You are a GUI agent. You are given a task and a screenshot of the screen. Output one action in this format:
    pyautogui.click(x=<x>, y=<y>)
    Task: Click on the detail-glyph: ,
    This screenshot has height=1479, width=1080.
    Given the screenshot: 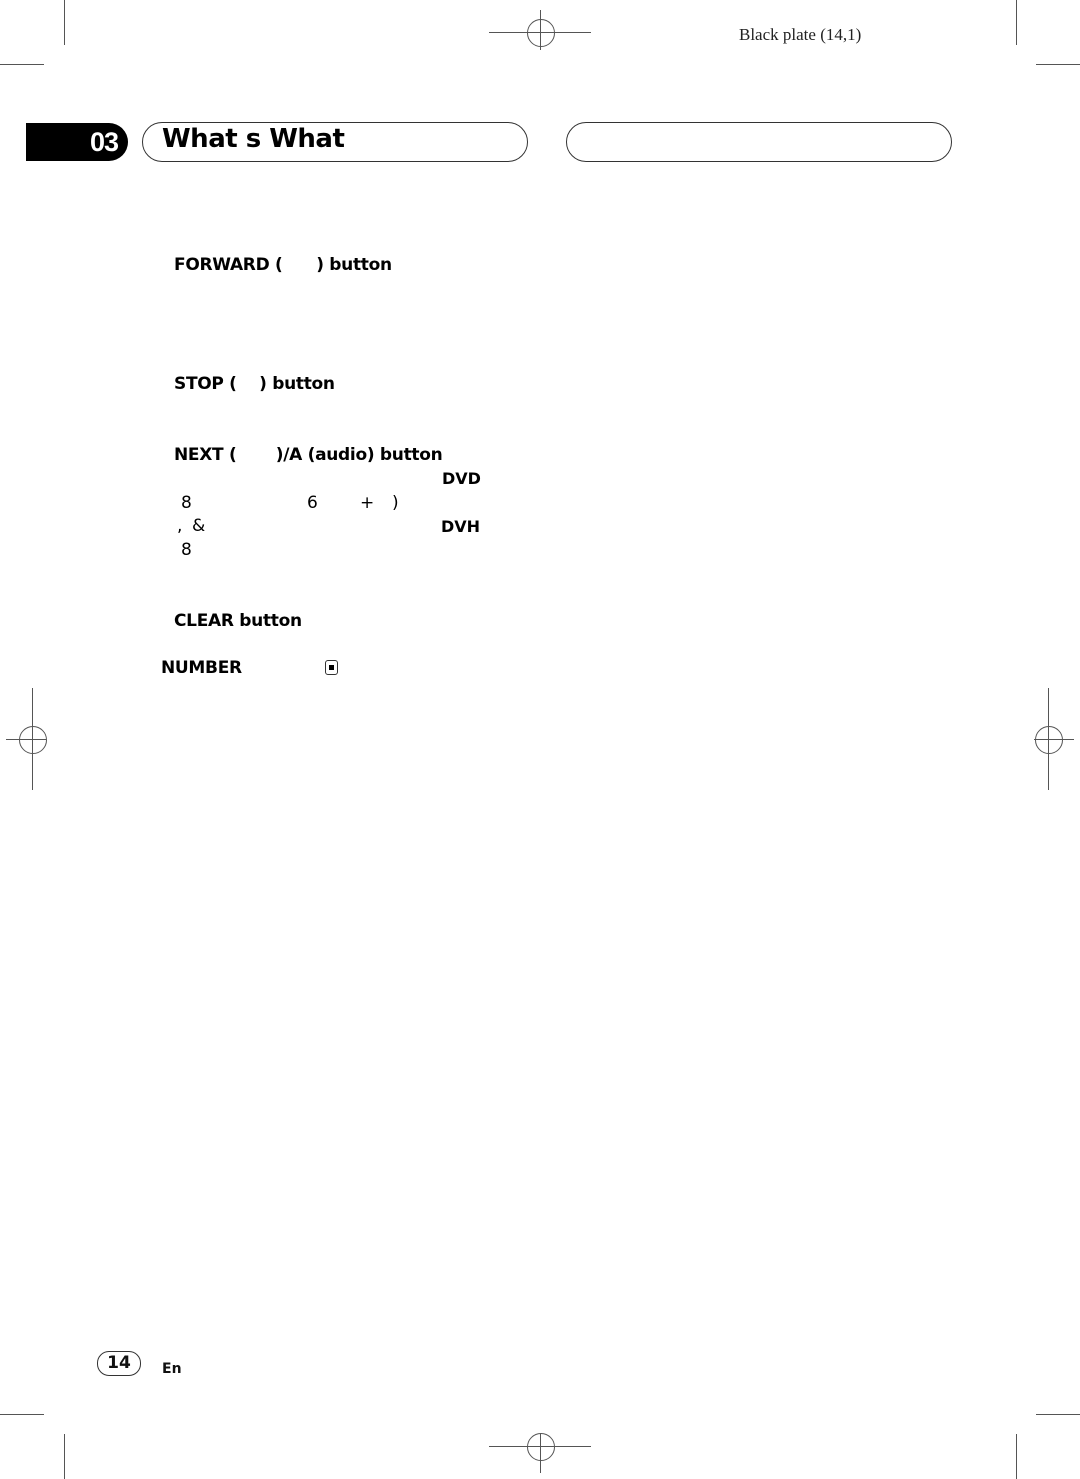 What is the action you would take?
    pyautogui.click(x=180, y=526)
    